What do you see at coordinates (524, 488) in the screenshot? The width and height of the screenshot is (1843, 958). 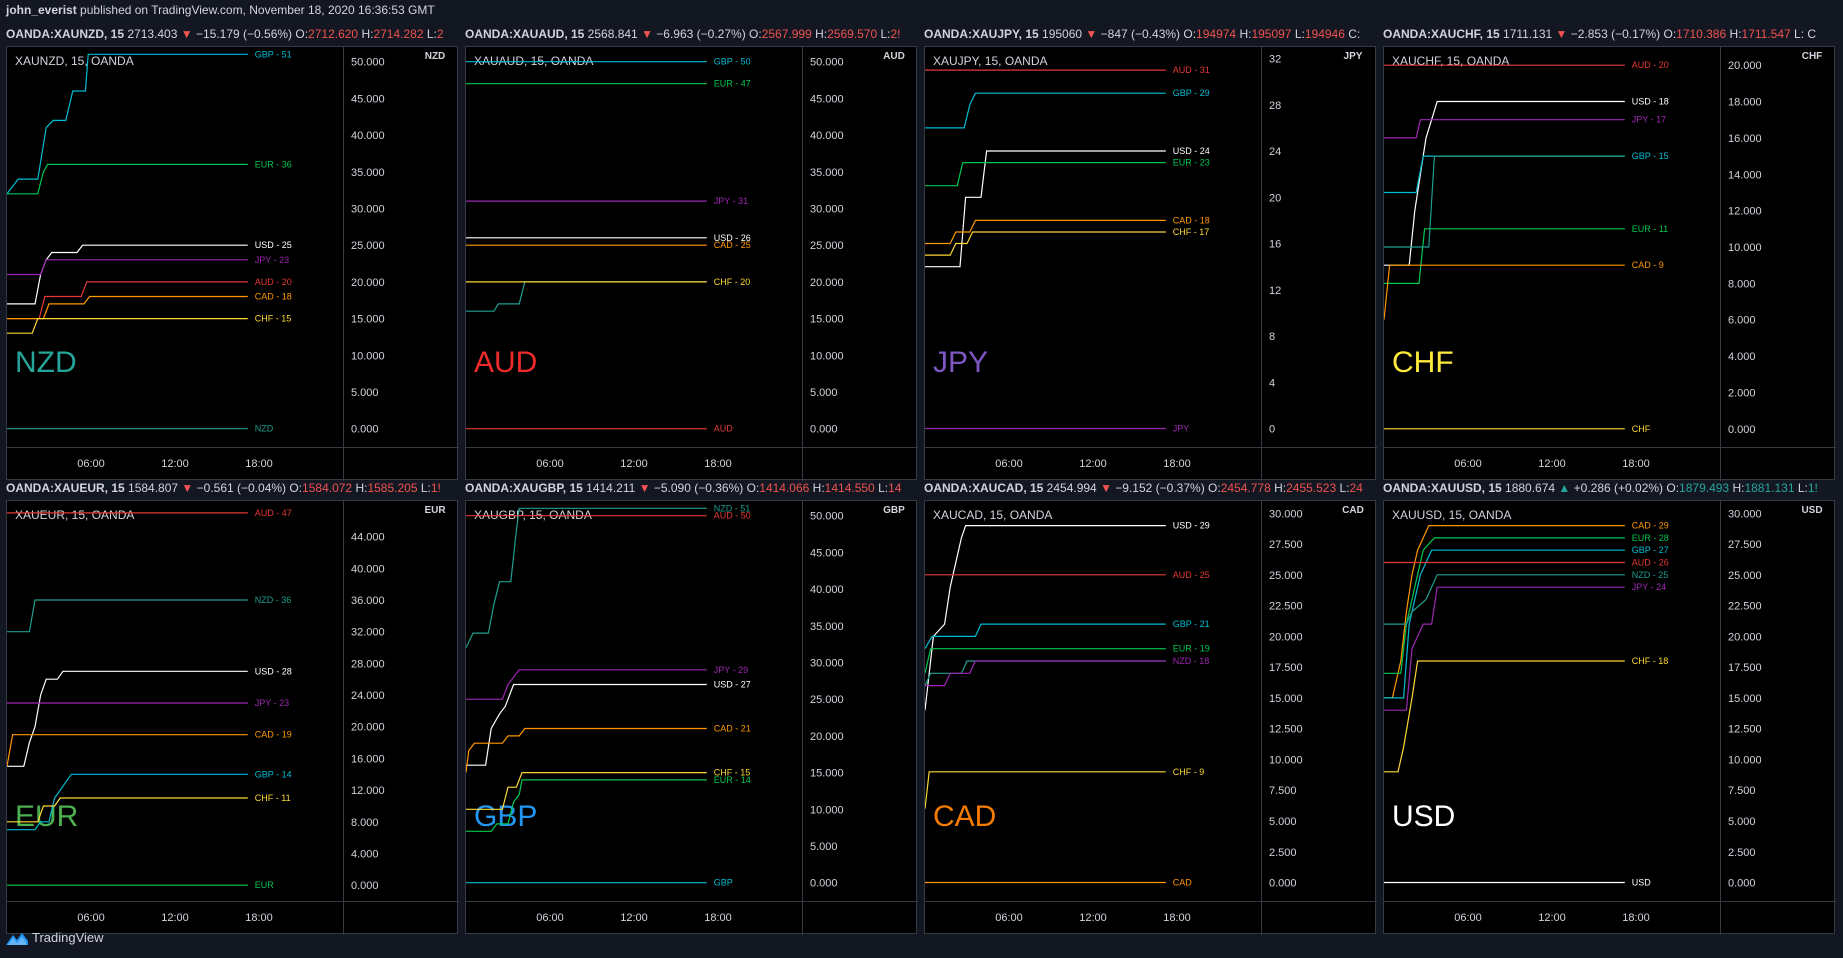 I see `symbol-name: OANDA:XAUGBP, 15` at bounding box center [524, 488].